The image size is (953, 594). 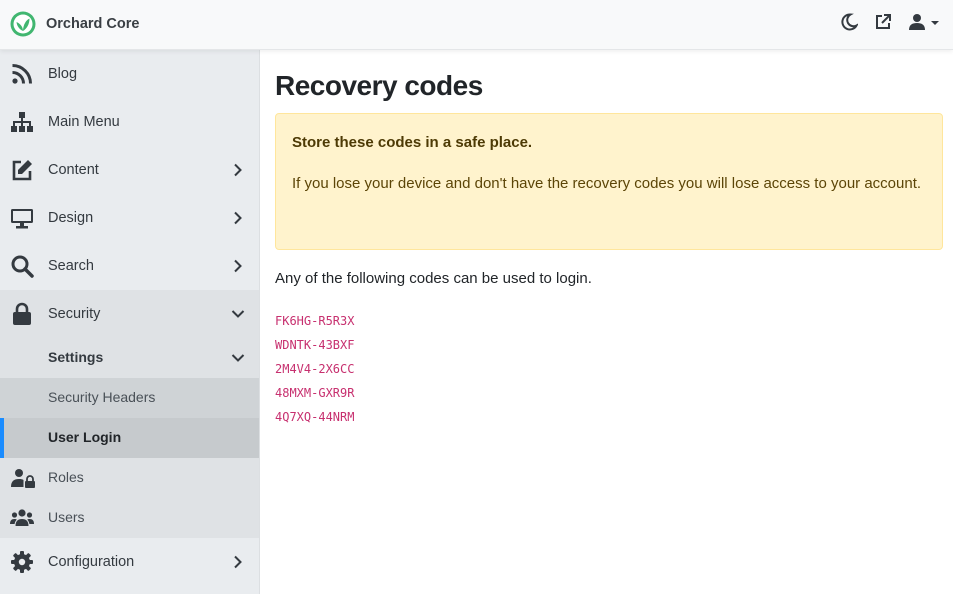 I want to click on sidebar-item-label: Content, so click(x=73, y=170).